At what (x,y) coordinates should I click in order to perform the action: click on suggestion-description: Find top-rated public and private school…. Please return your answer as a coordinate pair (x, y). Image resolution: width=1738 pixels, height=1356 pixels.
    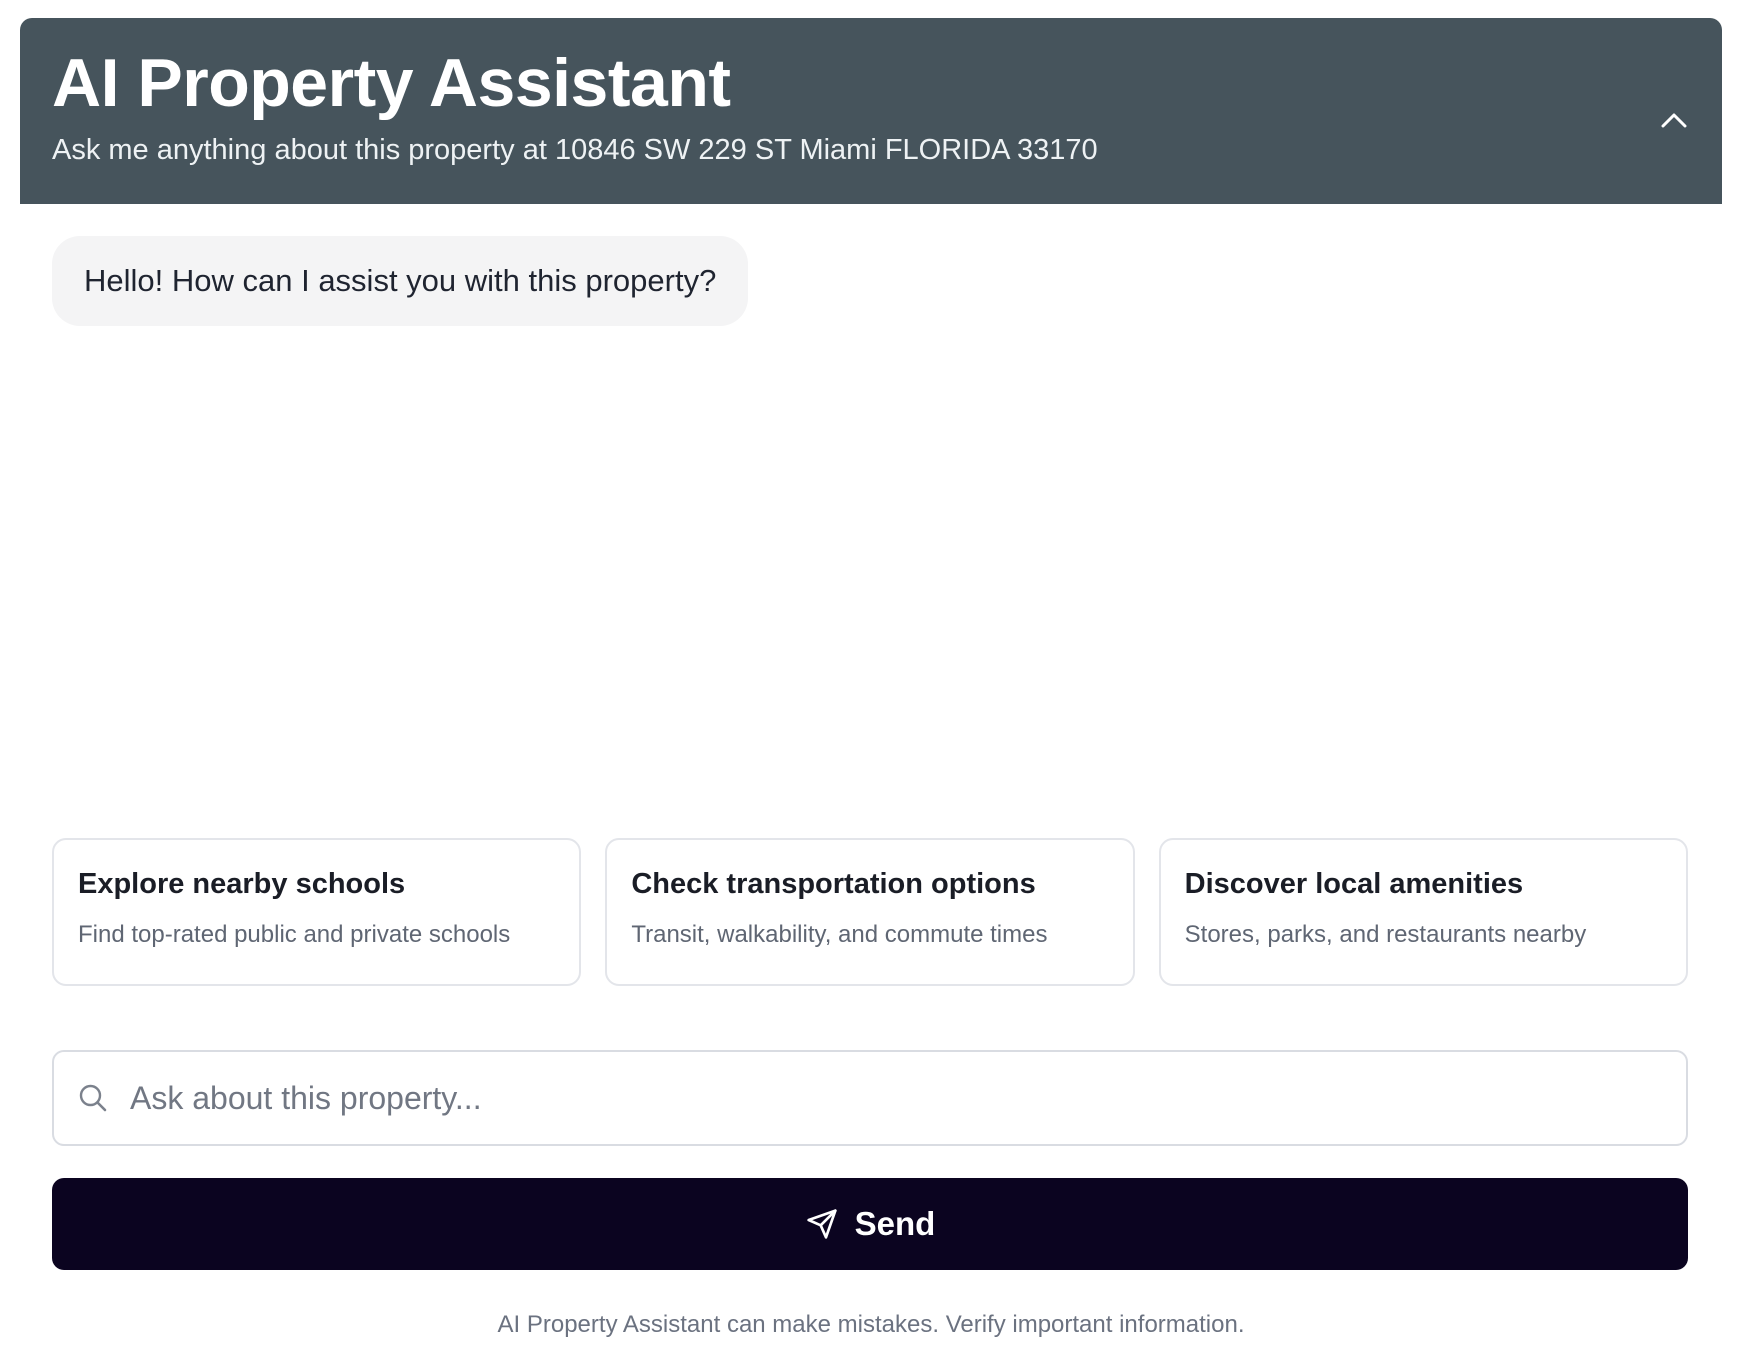
    Looking at the image, I should click on (294, 934).